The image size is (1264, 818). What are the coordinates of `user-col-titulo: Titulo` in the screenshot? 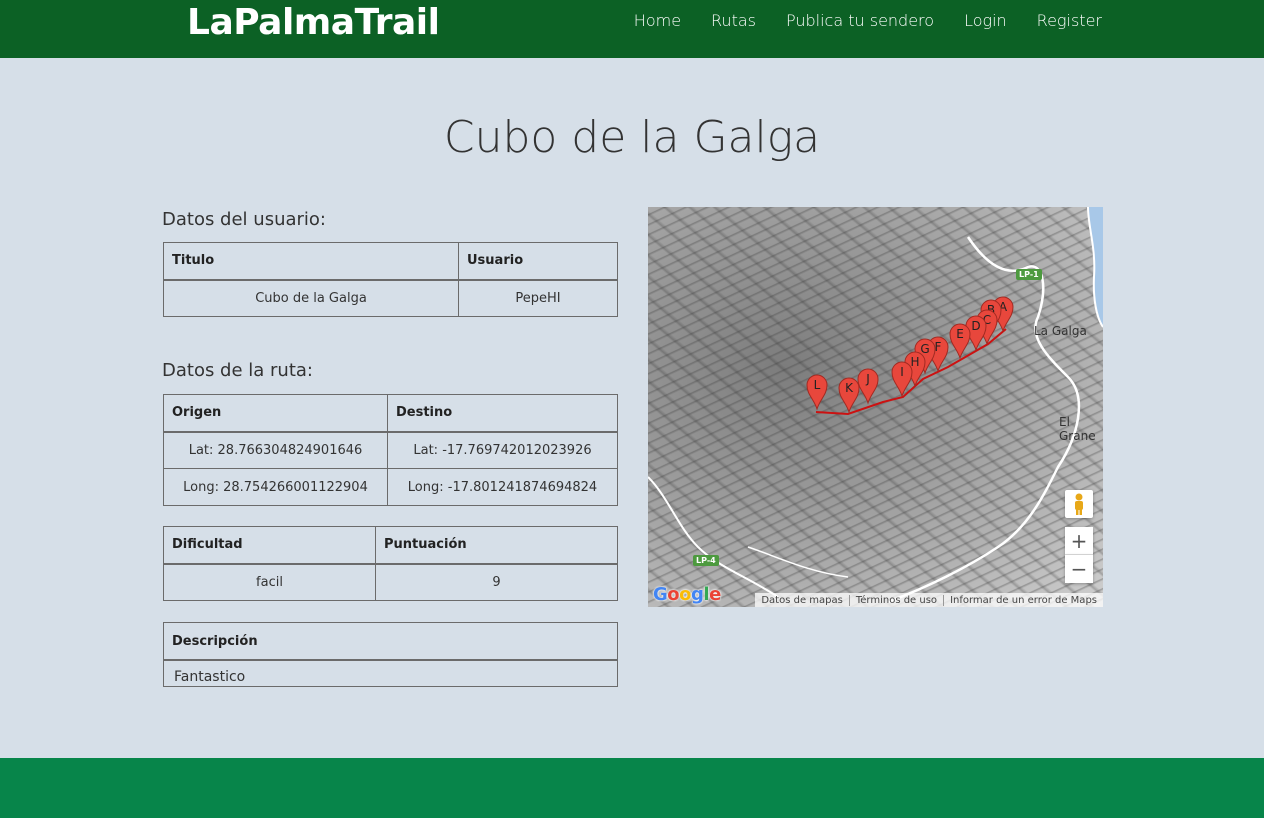 It's located at (311, 261).